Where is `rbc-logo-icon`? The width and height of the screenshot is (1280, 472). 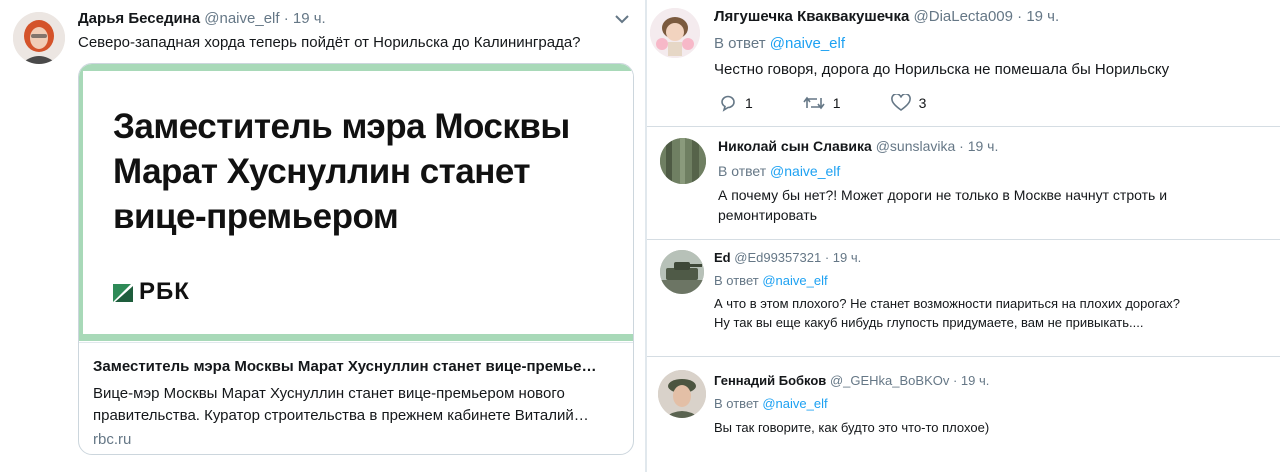
rbc-logo-icon is located at coordinates (123, 293).